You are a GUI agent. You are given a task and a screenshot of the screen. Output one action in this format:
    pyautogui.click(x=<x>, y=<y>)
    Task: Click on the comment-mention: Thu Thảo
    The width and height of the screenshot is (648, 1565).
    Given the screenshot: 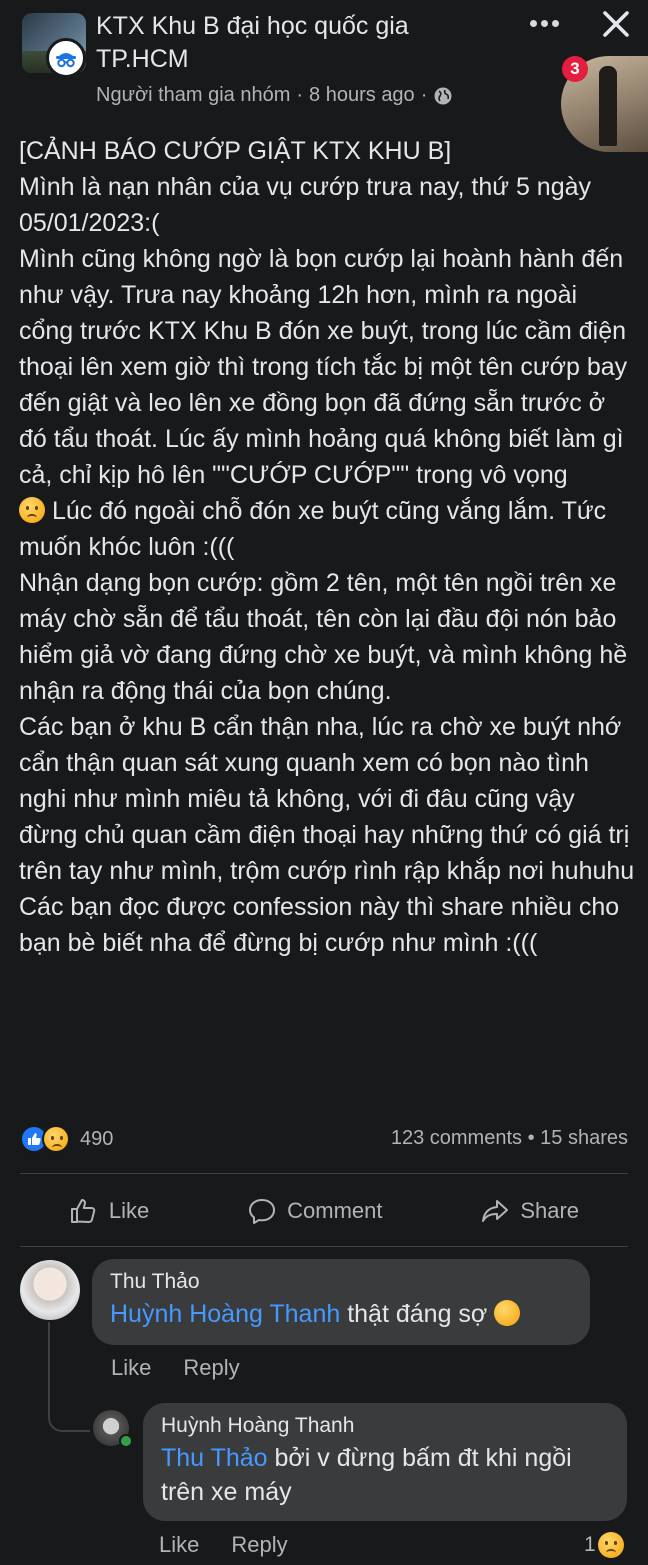 What is the action you would take?
    pyautogui.click(x=214, y=1458)
    